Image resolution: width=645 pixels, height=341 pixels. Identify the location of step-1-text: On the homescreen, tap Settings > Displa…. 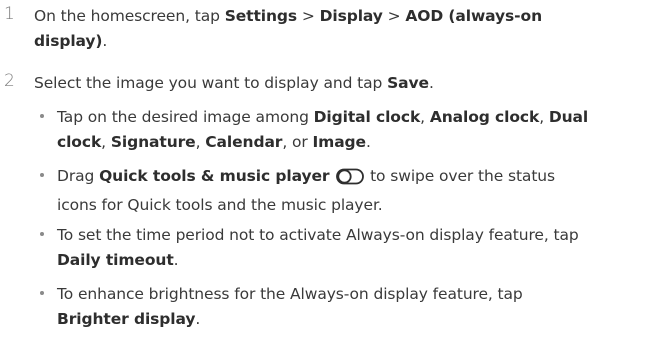
(334, 29).